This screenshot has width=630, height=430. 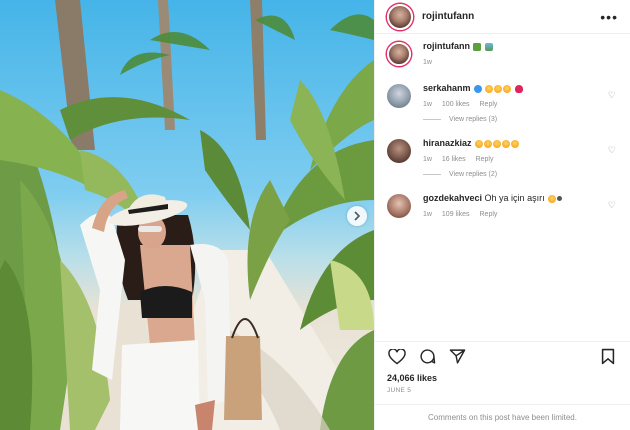 I want to click on author-username: rojintufann, so click(x=448, y=16).